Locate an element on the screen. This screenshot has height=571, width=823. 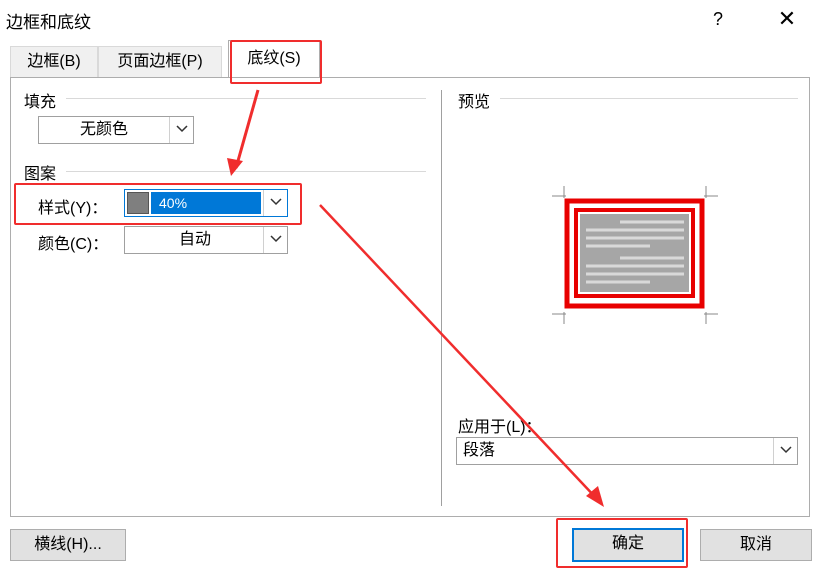
fill-color-select: 无颜色 is located at coordinates (116, 130).